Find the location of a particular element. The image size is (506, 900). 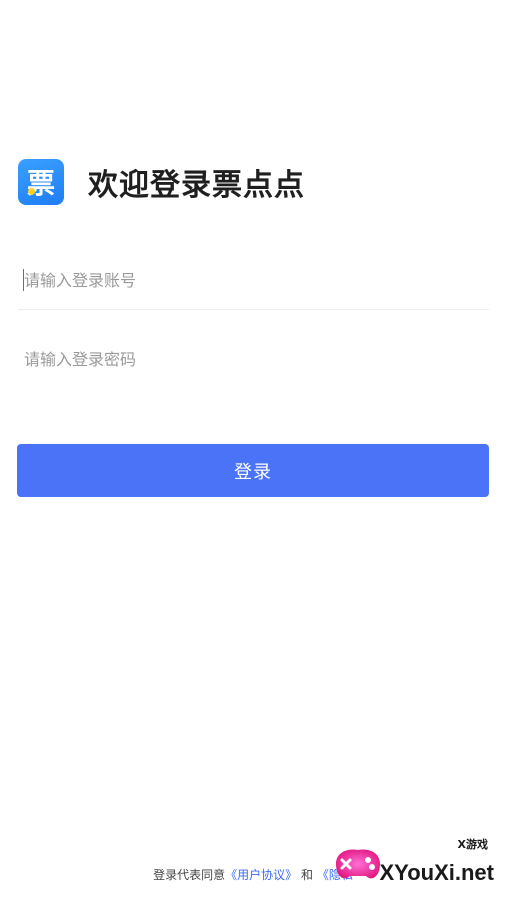

watermark: X游戏 XYouXi.net is located at coordinates (413, 864).